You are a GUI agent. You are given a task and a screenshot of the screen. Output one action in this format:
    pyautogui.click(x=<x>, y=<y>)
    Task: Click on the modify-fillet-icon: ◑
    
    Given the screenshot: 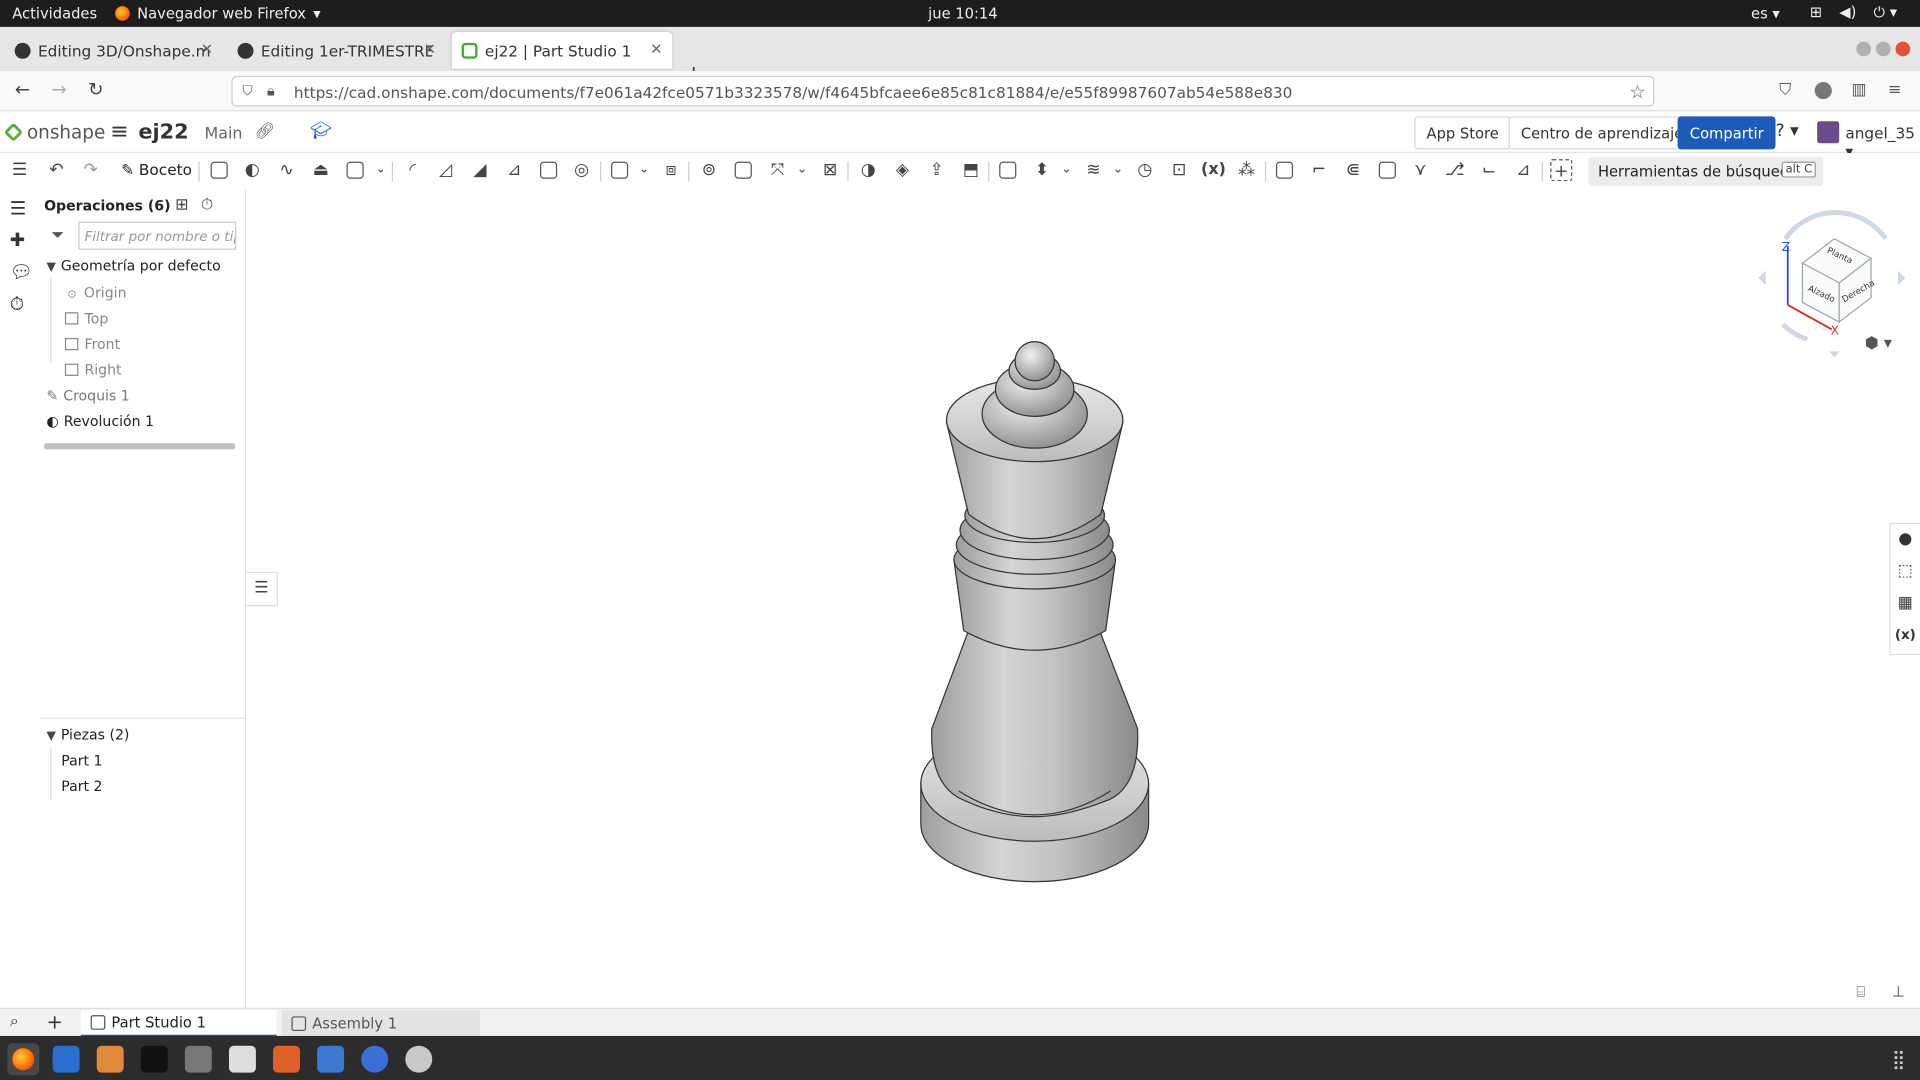 What is the action you would take?
    pyautogui.click(x=868, y=170)
    